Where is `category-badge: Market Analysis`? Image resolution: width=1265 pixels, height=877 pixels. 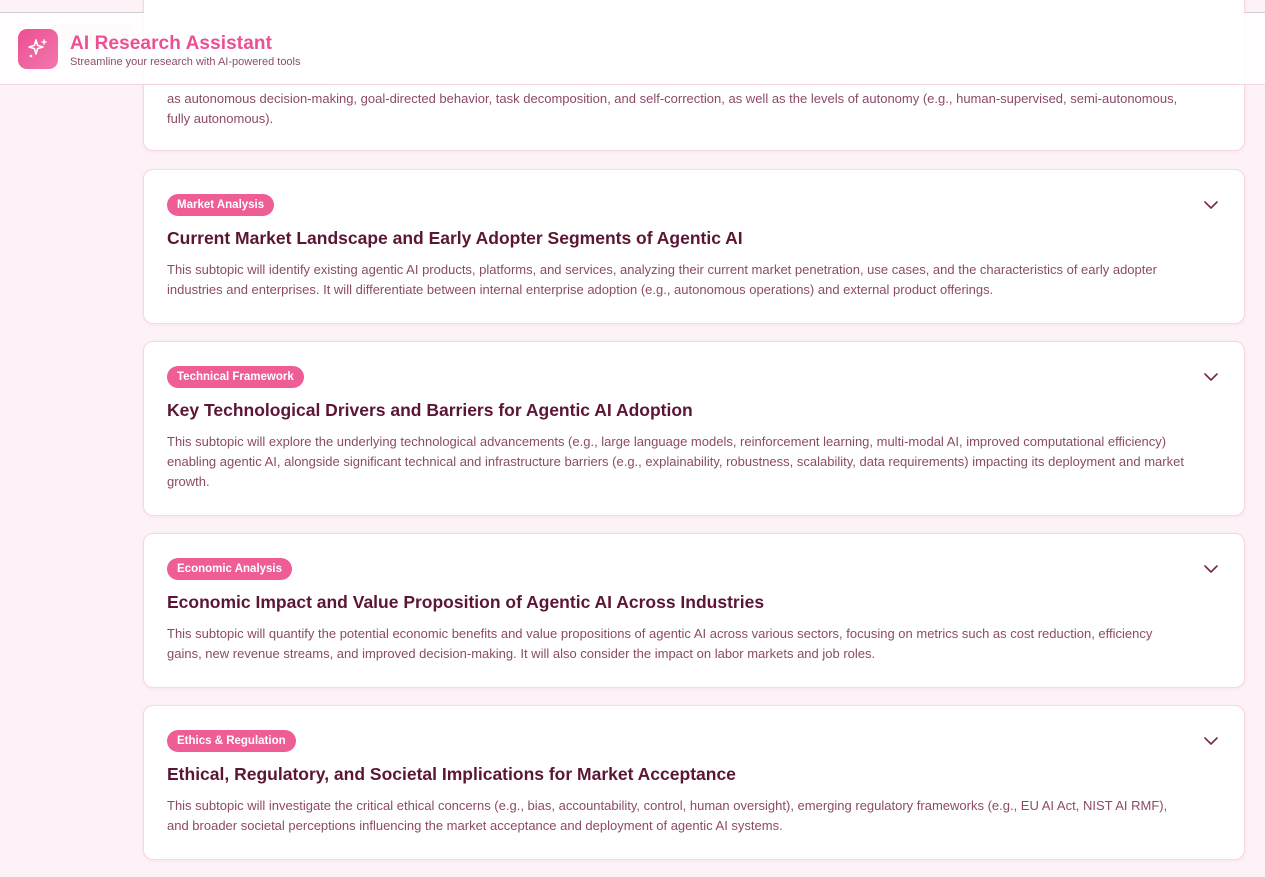 category-badge: Market Analysis is located at coordinates (221, 205).